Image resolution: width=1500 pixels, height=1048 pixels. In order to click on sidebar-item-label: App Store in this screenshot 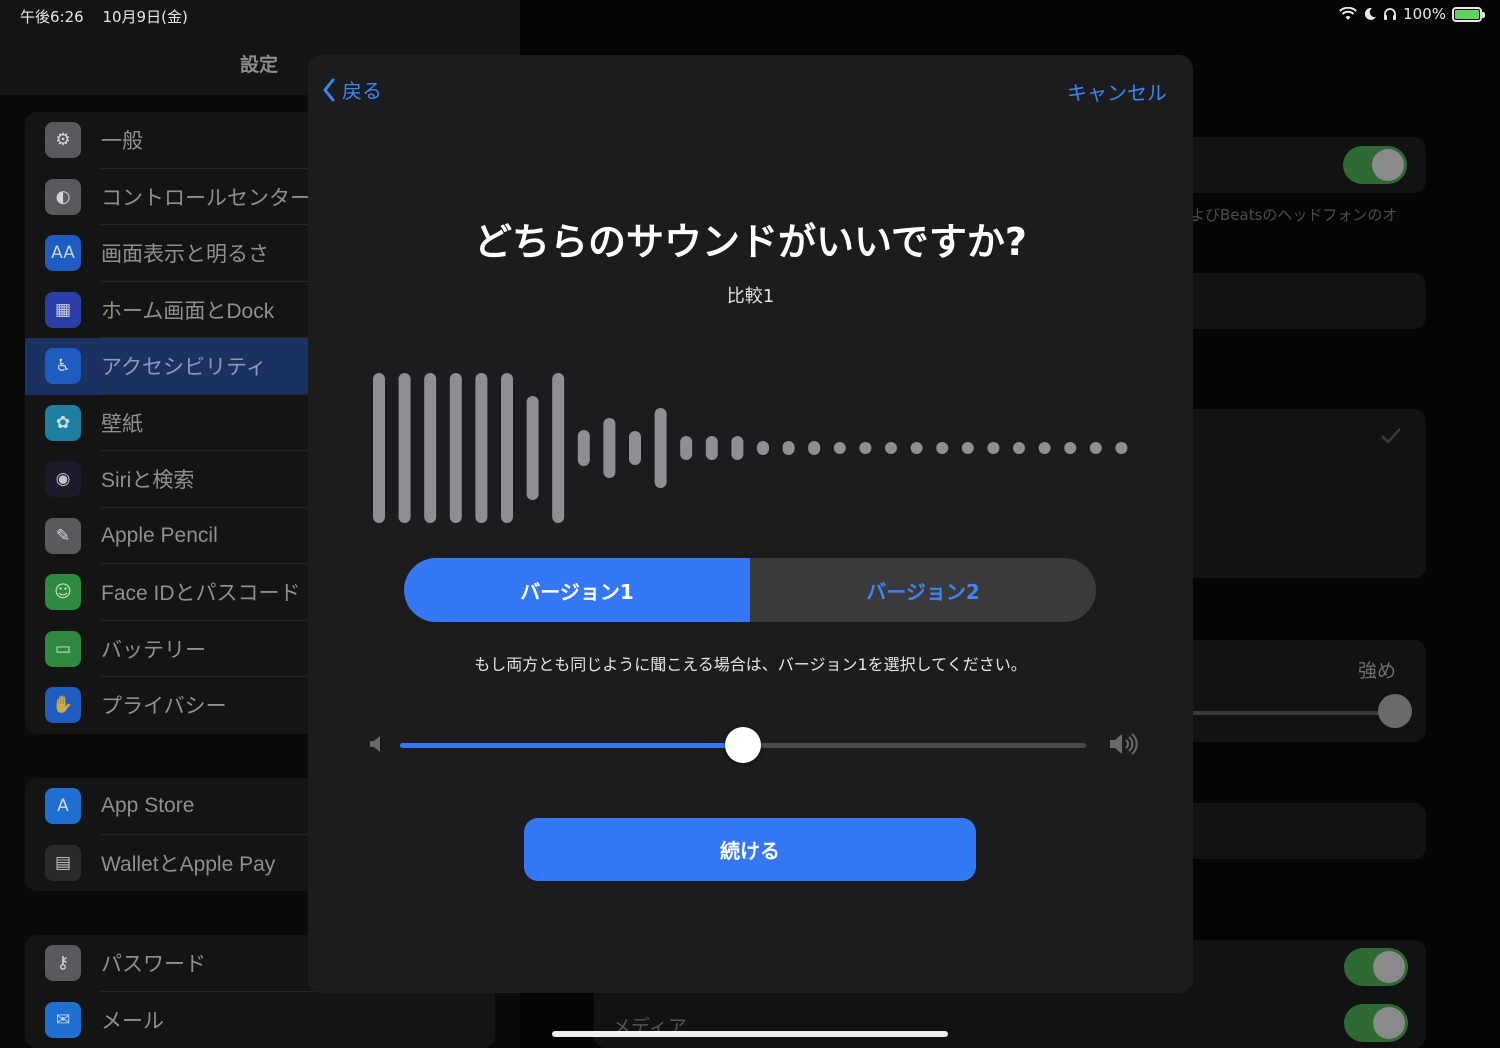, I will do `click(148, 806)`.